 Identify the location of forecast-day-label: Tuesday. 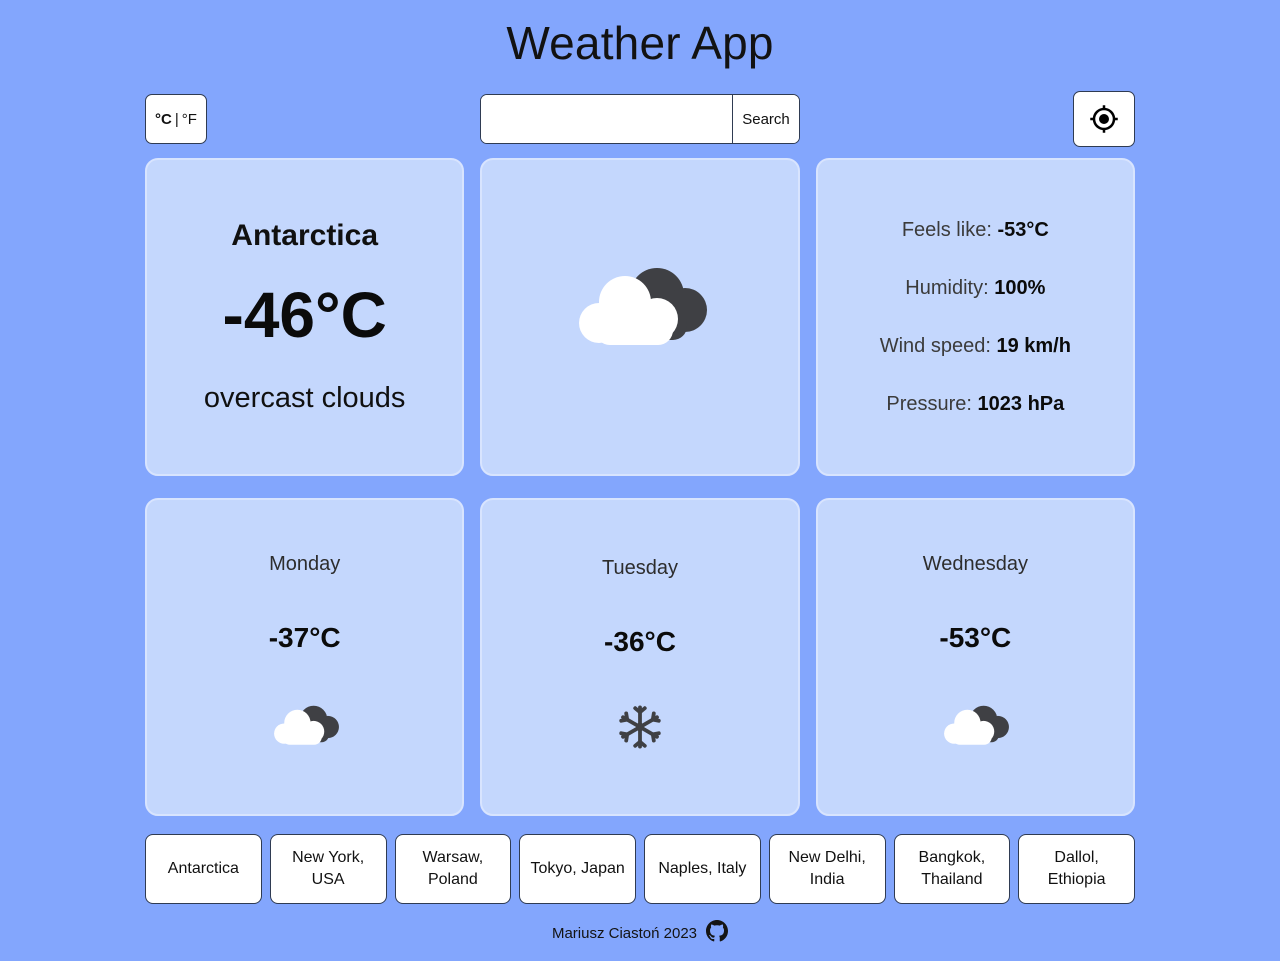
(640, 568).